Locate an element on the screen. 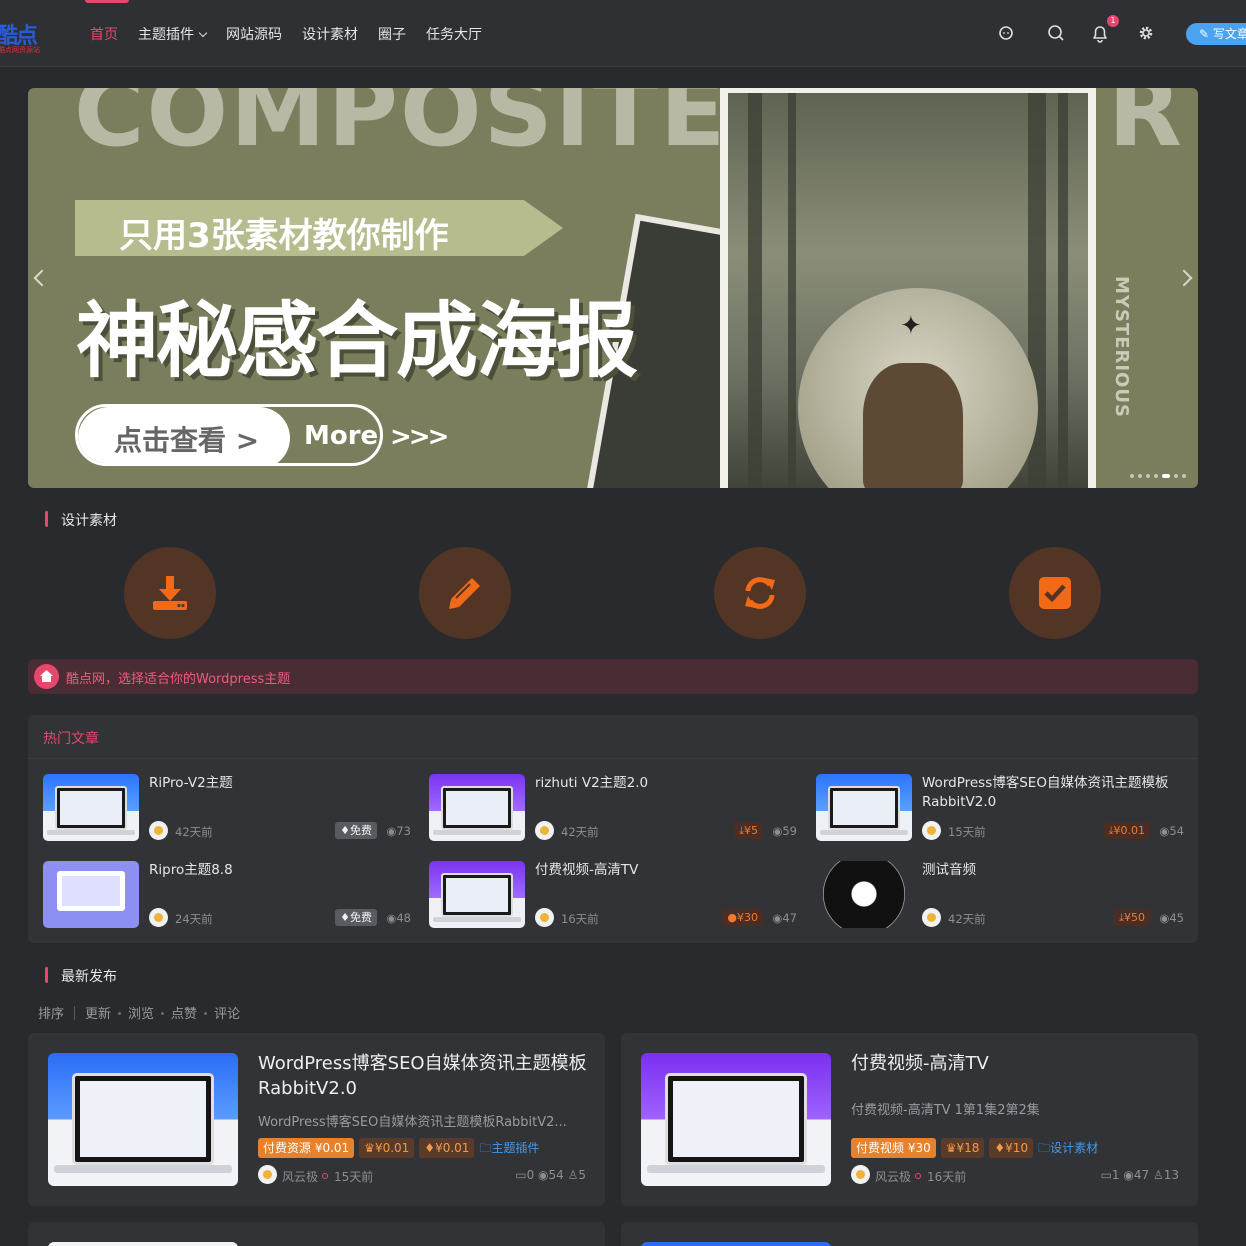 Image resolution: width=1246 pixels, height=1246 pixels. site-logo: 酷点 酷点网资源站 is located at coordinates (22, 34).